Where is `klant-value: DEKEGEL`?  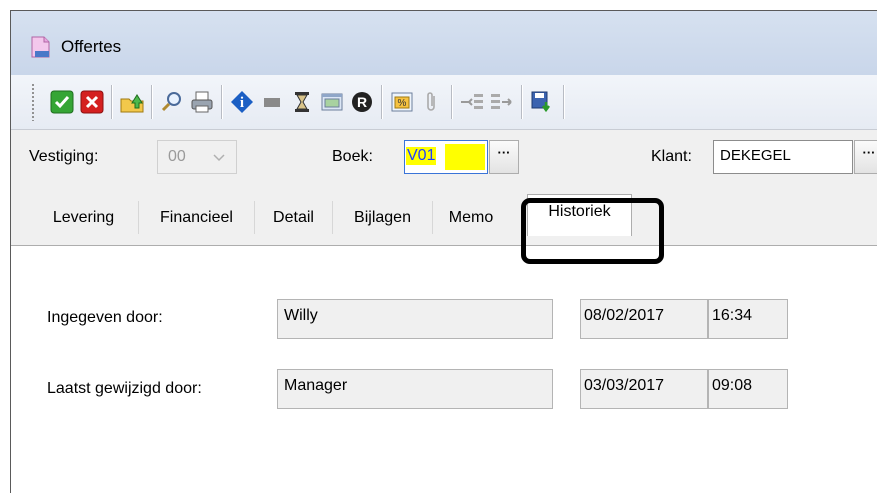
klant-value: DEKEGEL is located at coordinates (755, 155).